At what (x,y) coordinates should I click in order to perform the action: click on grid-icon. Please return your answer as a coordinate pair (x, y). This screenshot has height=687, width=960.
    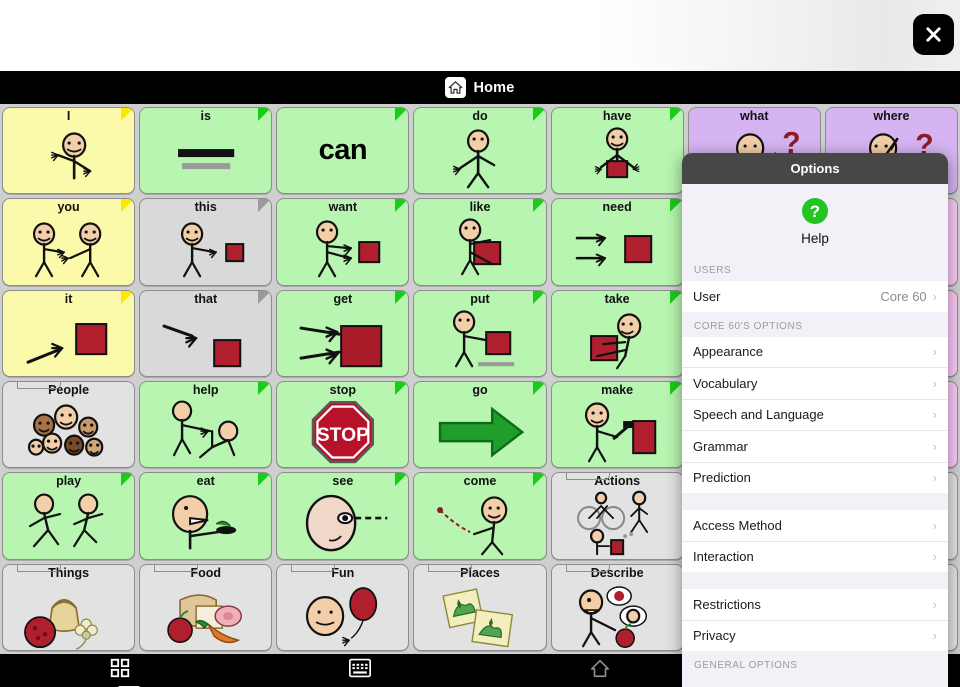
    Looking at the image, I should click on (120, 670).